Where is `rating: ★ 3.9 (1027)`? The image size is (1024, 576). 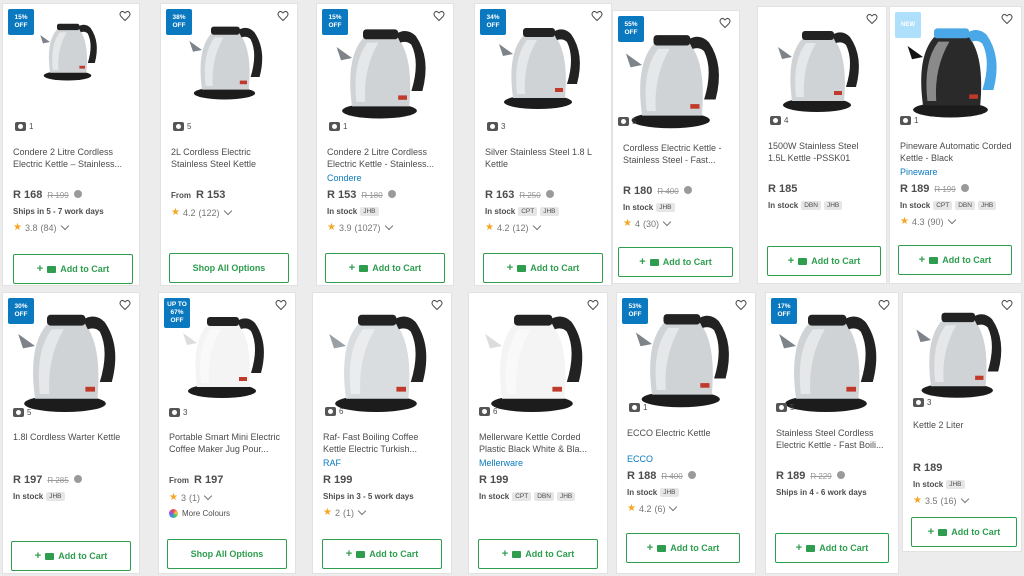
rating: ★ 3.9 (1027) is located at coordinates (386, 227).